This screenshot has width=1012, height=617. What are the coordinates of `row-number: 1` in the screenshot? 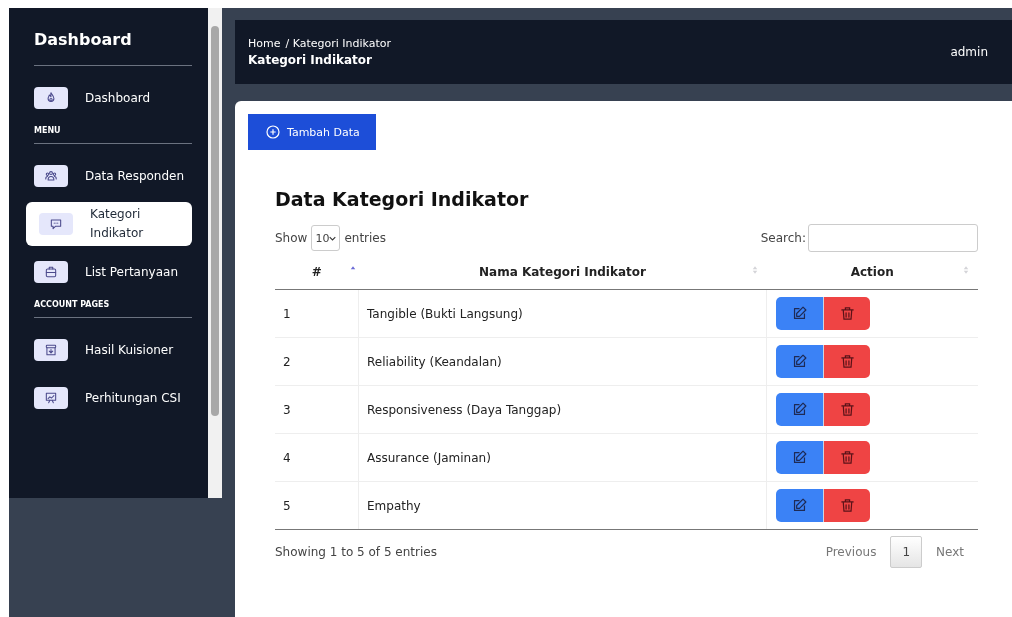 It's located at (287, 313).